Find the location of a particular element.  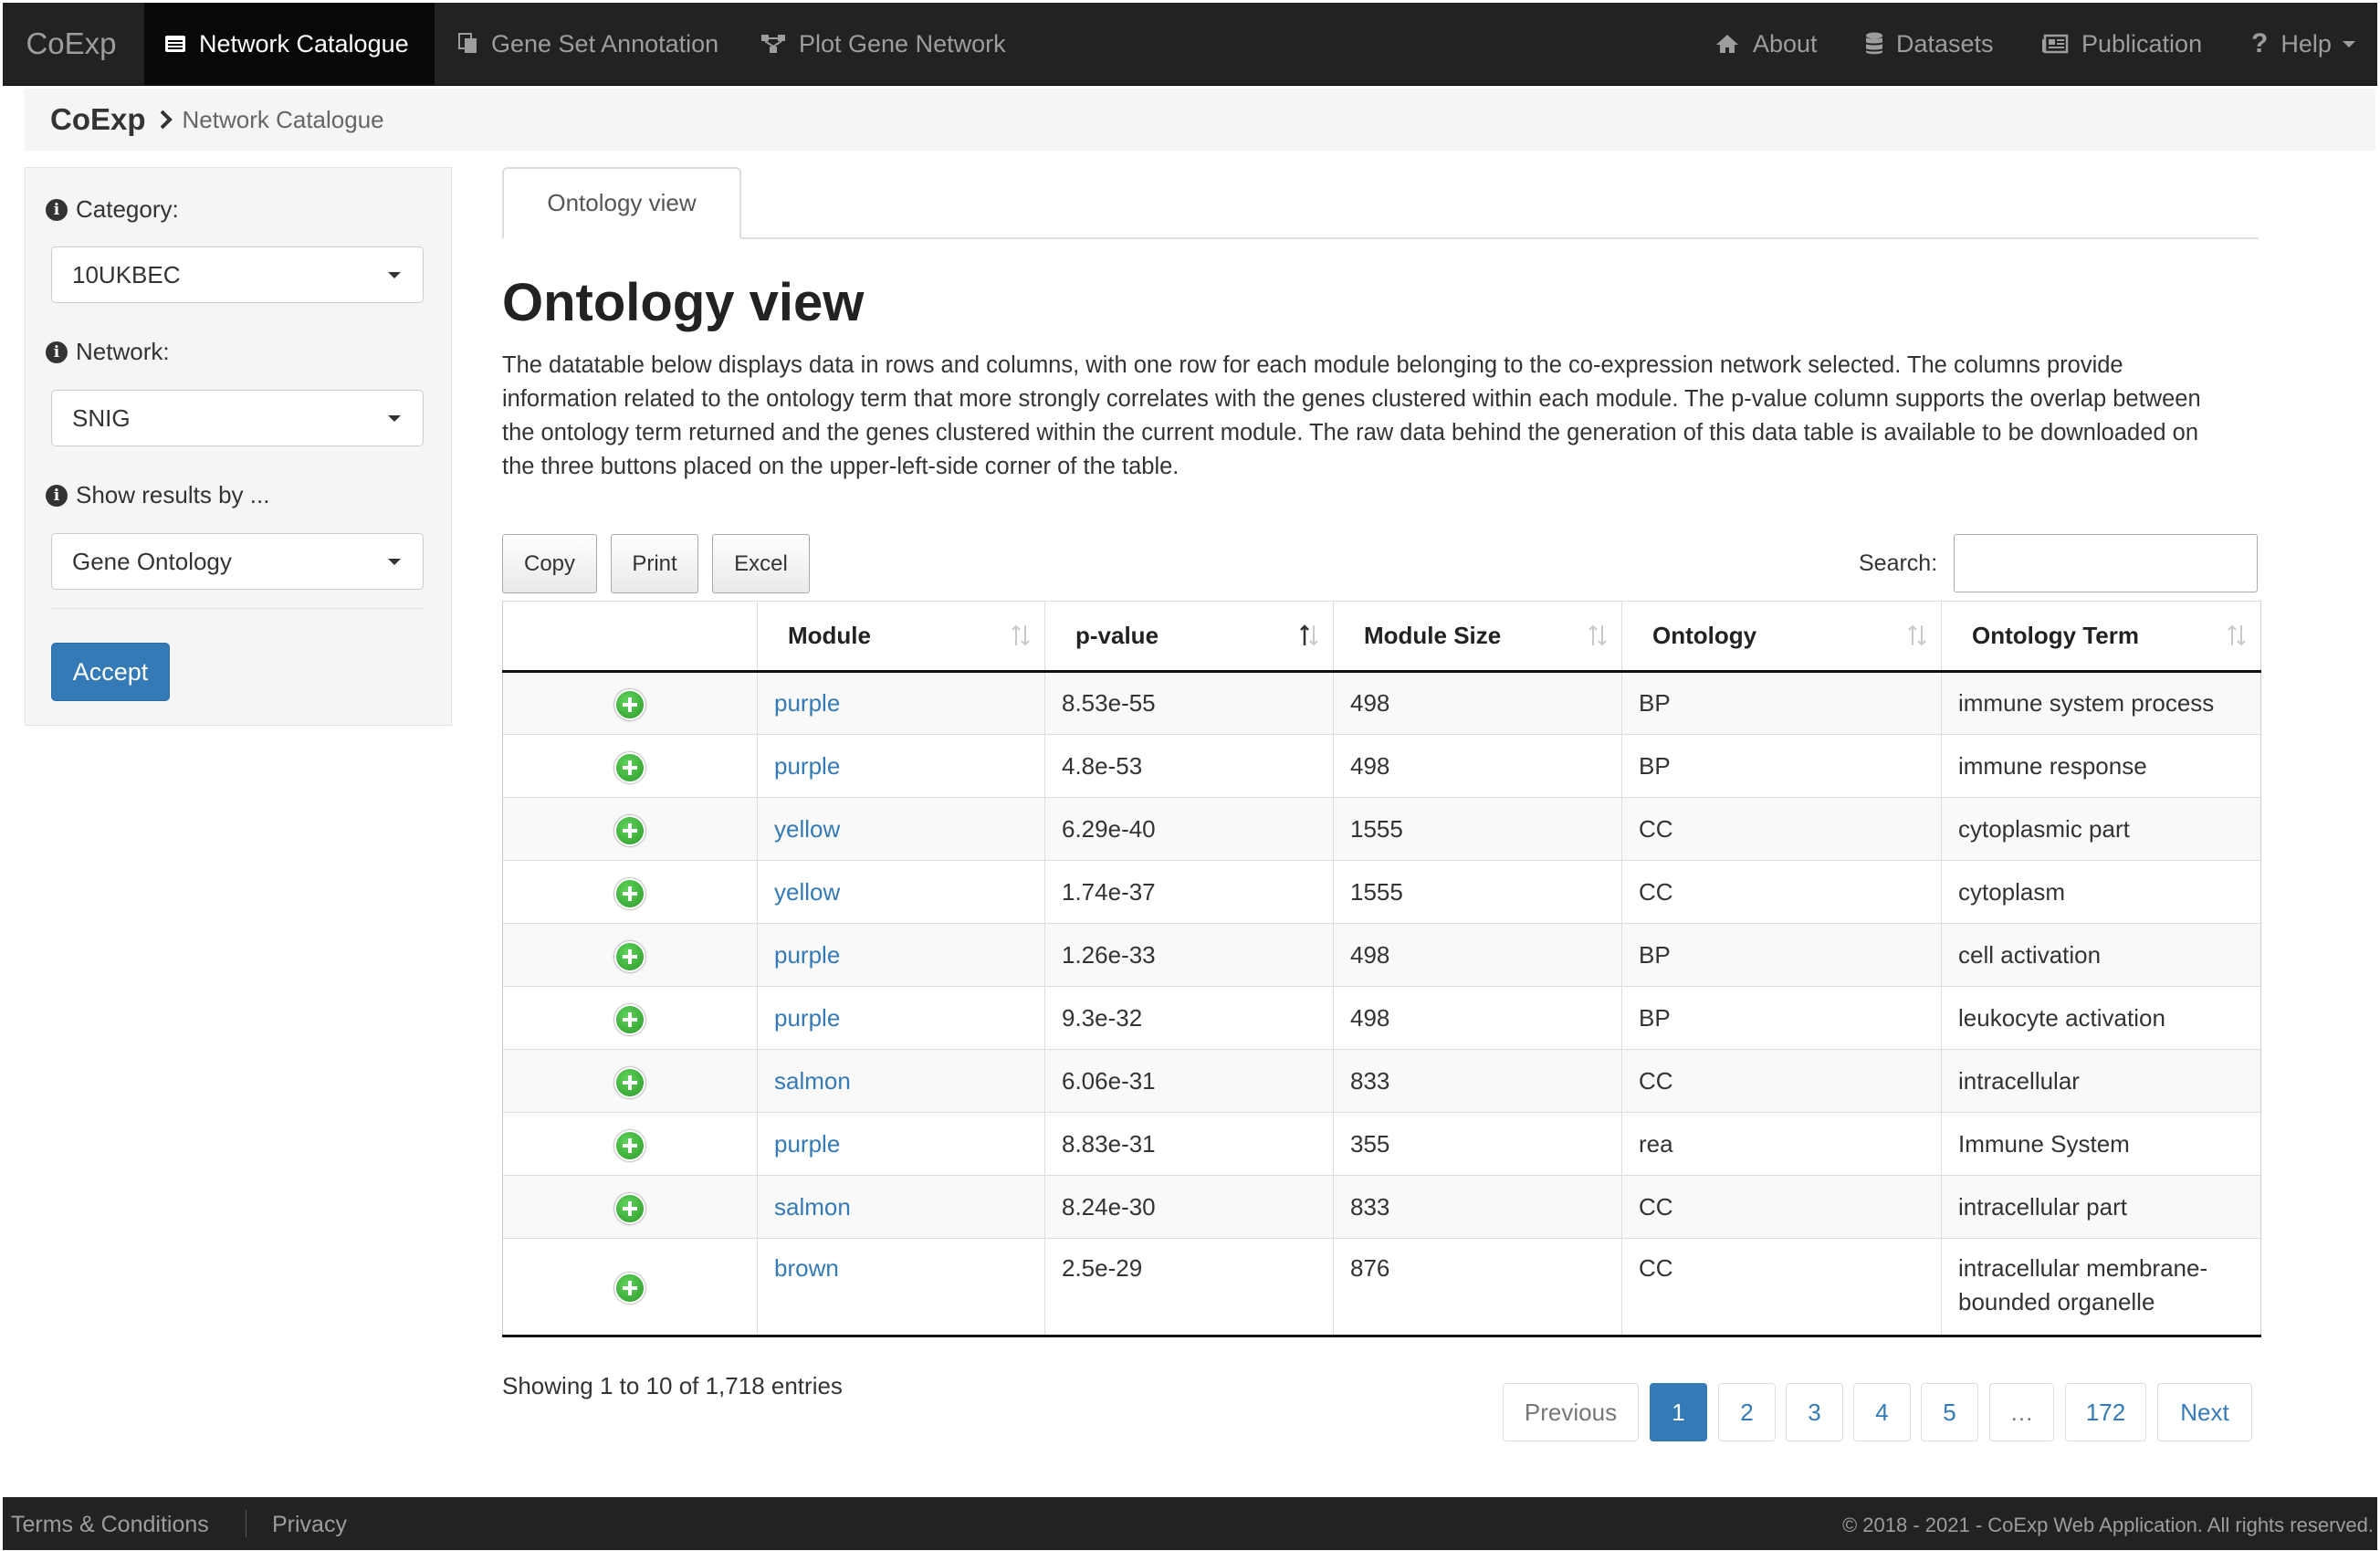

module-size-cell: 355 is located at coordinates (1478, 1144).